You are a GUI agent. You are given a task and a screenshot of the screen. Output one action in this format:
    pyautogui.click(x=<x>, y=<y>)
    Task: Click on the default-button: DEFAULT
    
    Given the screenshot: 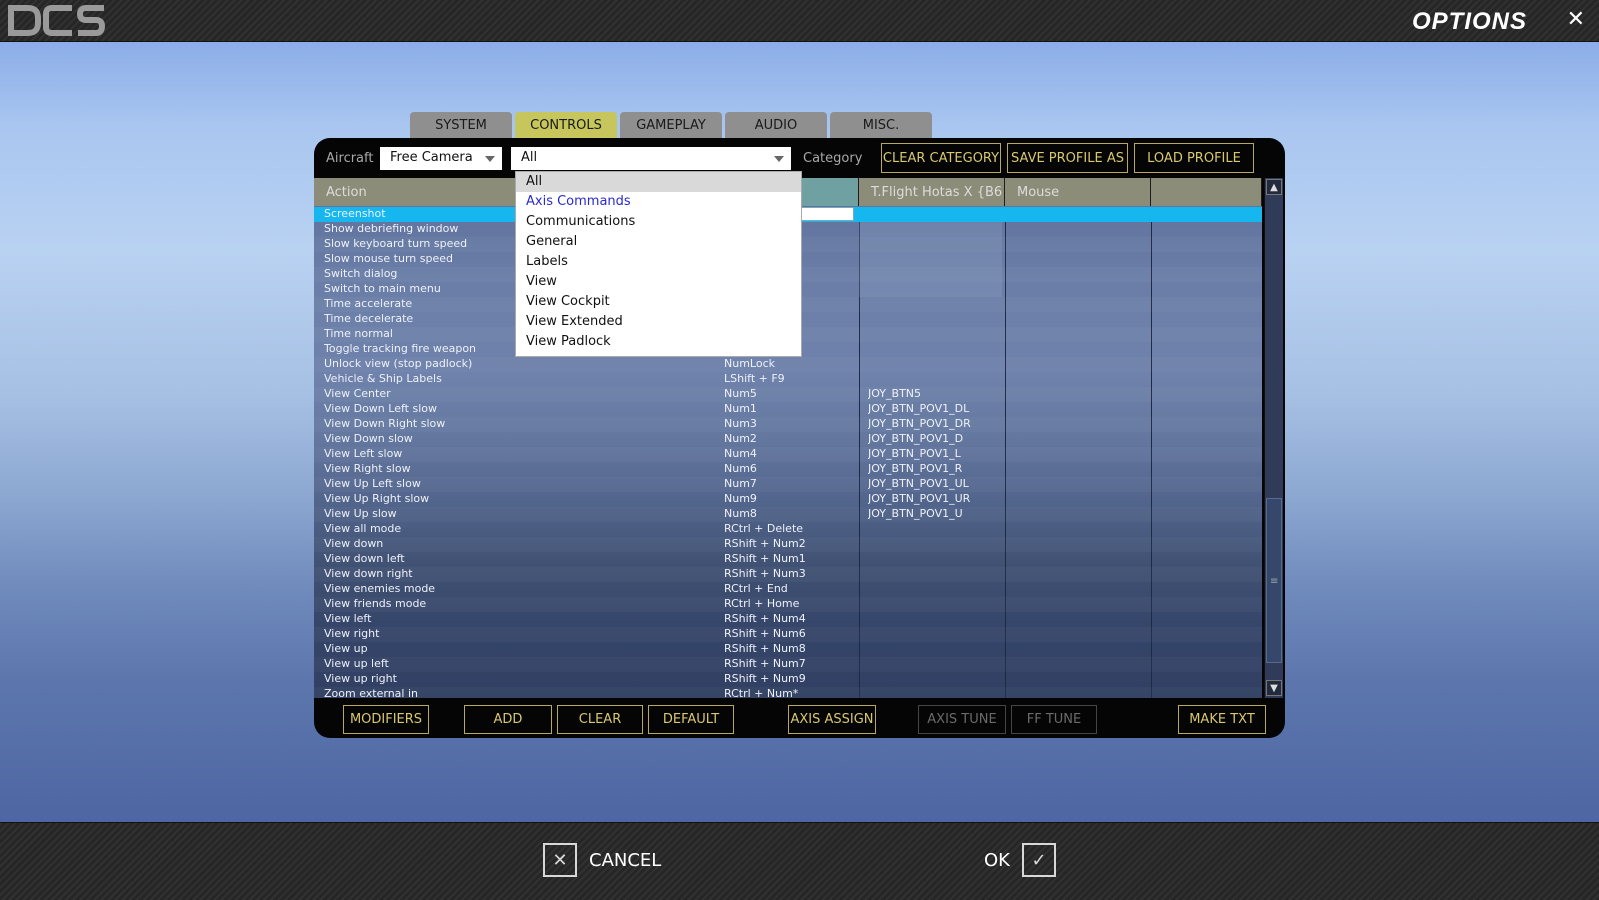 What is the action you would take?
    pyautogui.click(x=691, y=719)
    